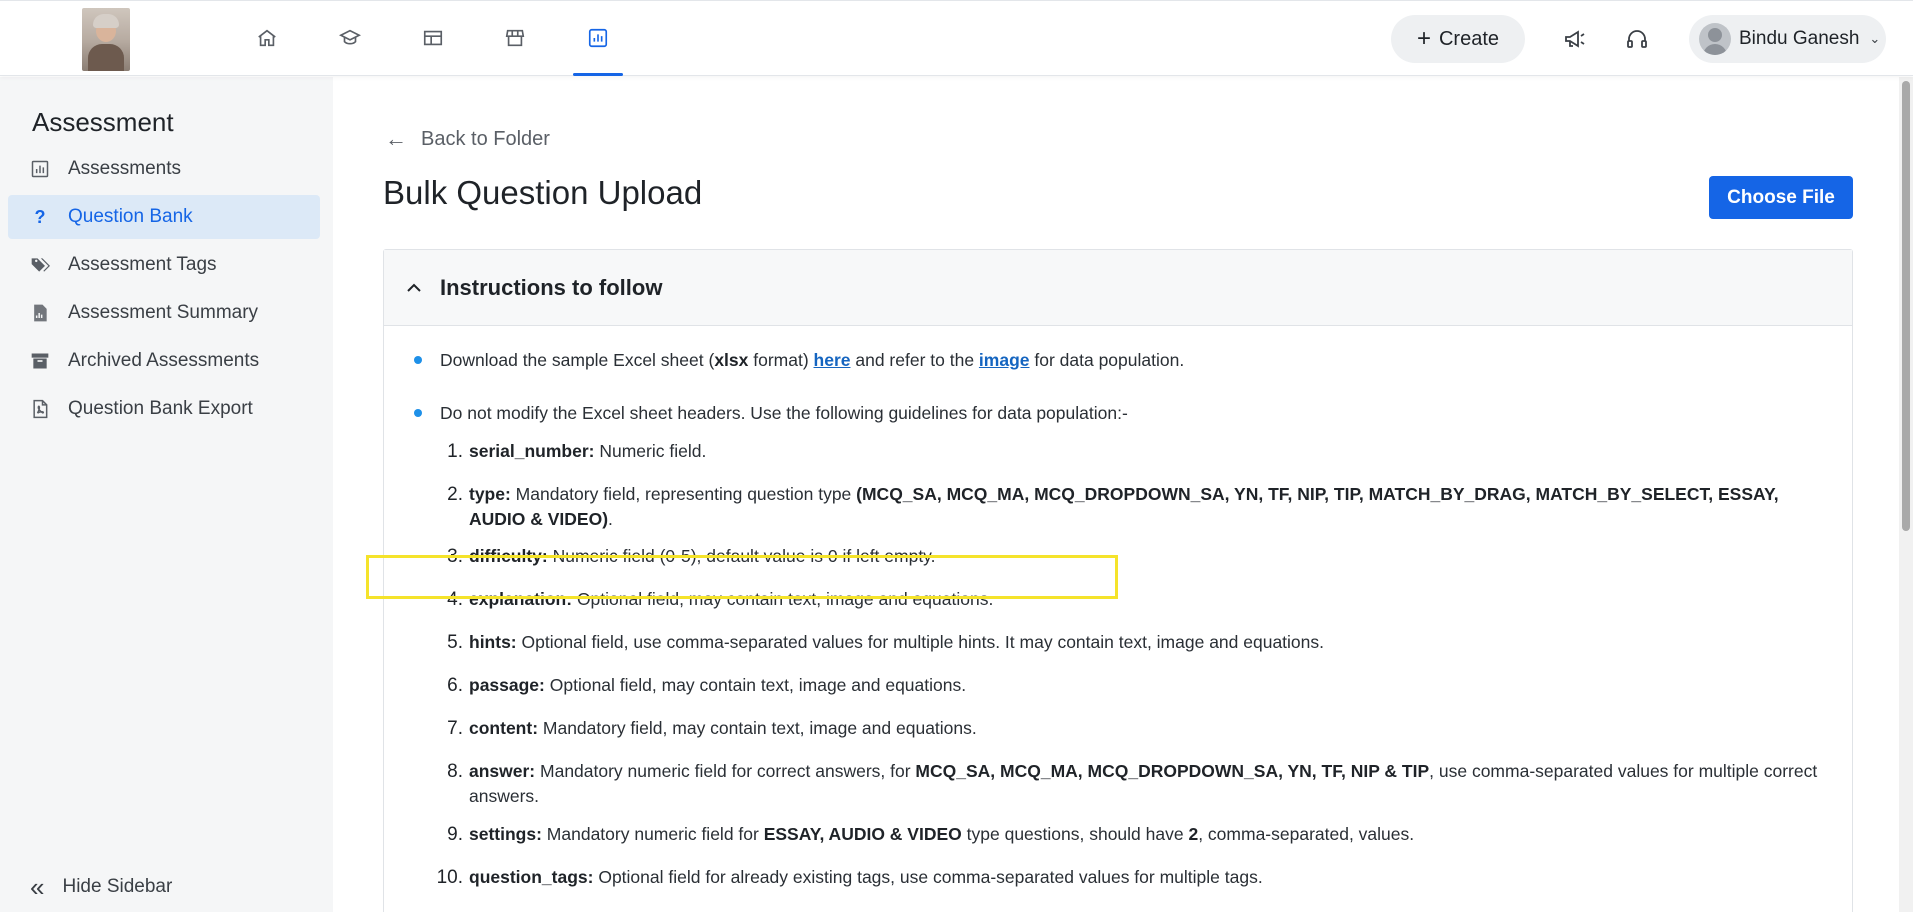 The image size is (1913, 912). Describe the element at coordinates (1799, 38) in the screenshot. I see `user-name: Bindu Ganesh` at that location.